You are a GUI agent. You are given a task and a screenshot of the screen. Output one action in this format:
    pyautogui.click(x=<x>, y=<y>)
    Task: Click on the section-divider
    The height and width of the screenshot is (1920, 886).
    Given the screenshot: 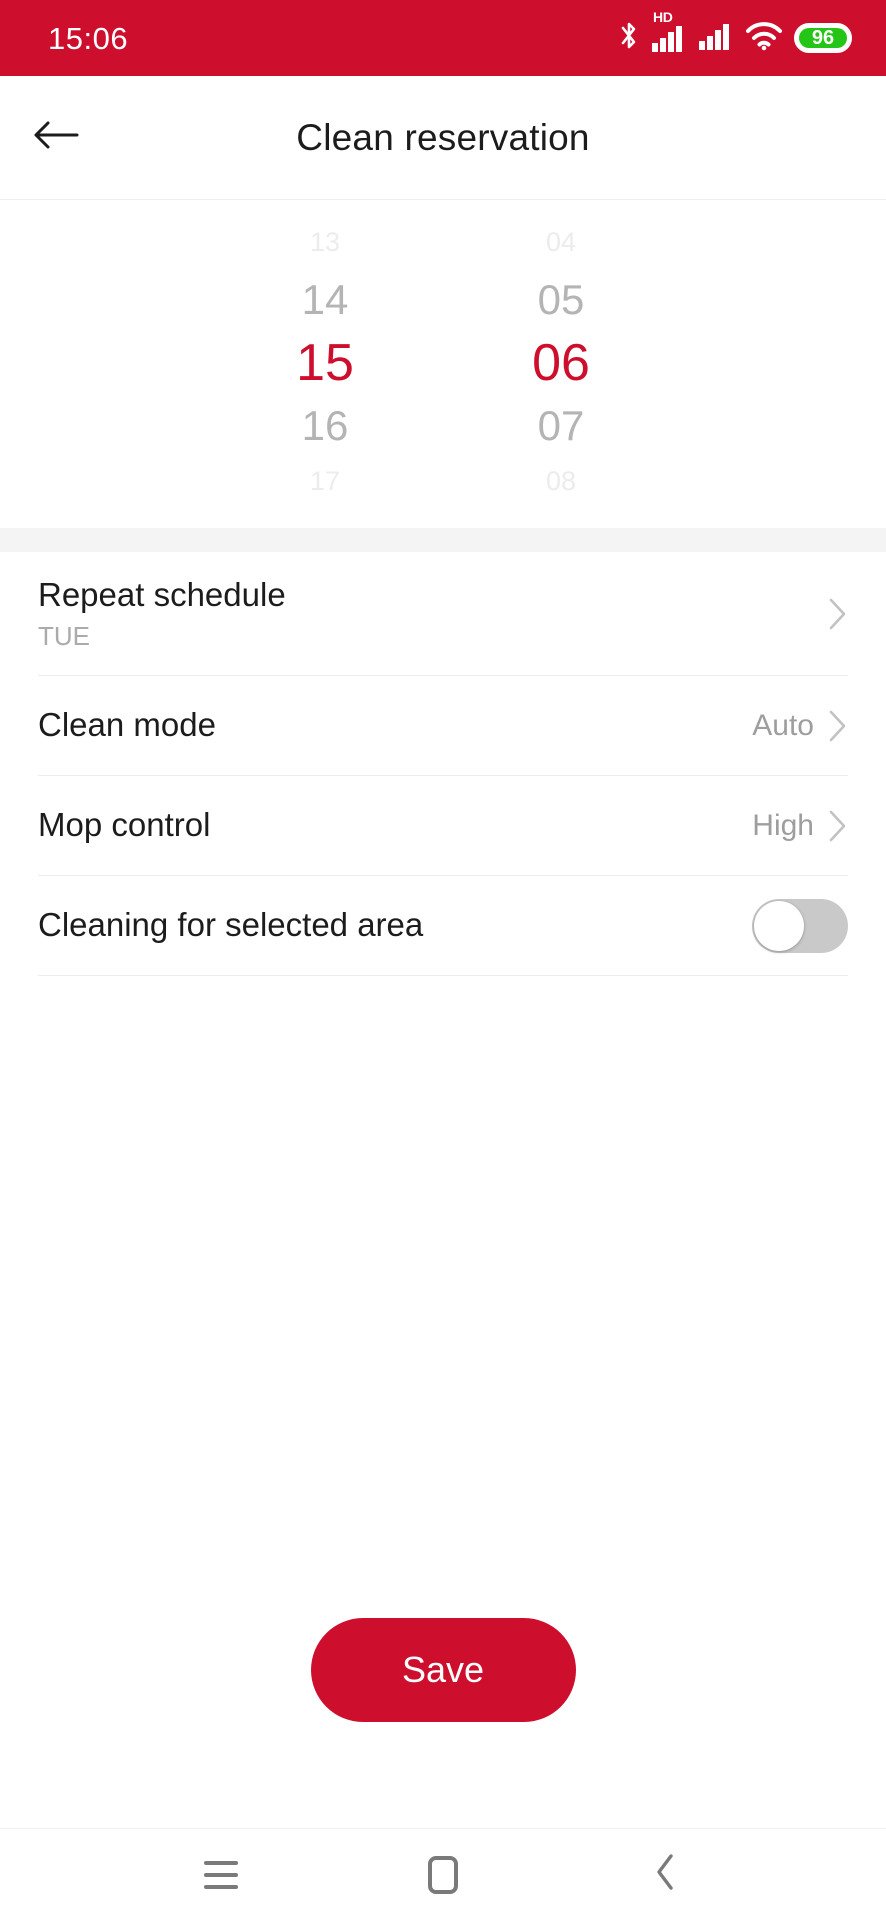 What is the action you would take?
    pyautogui.click(x=443, y=540)
    